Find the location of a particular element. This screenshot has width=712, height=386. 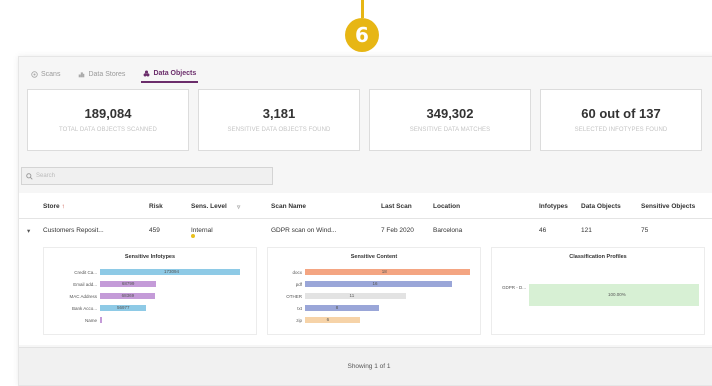

col-store: Store ↑ is located at coordinates (54, 206).